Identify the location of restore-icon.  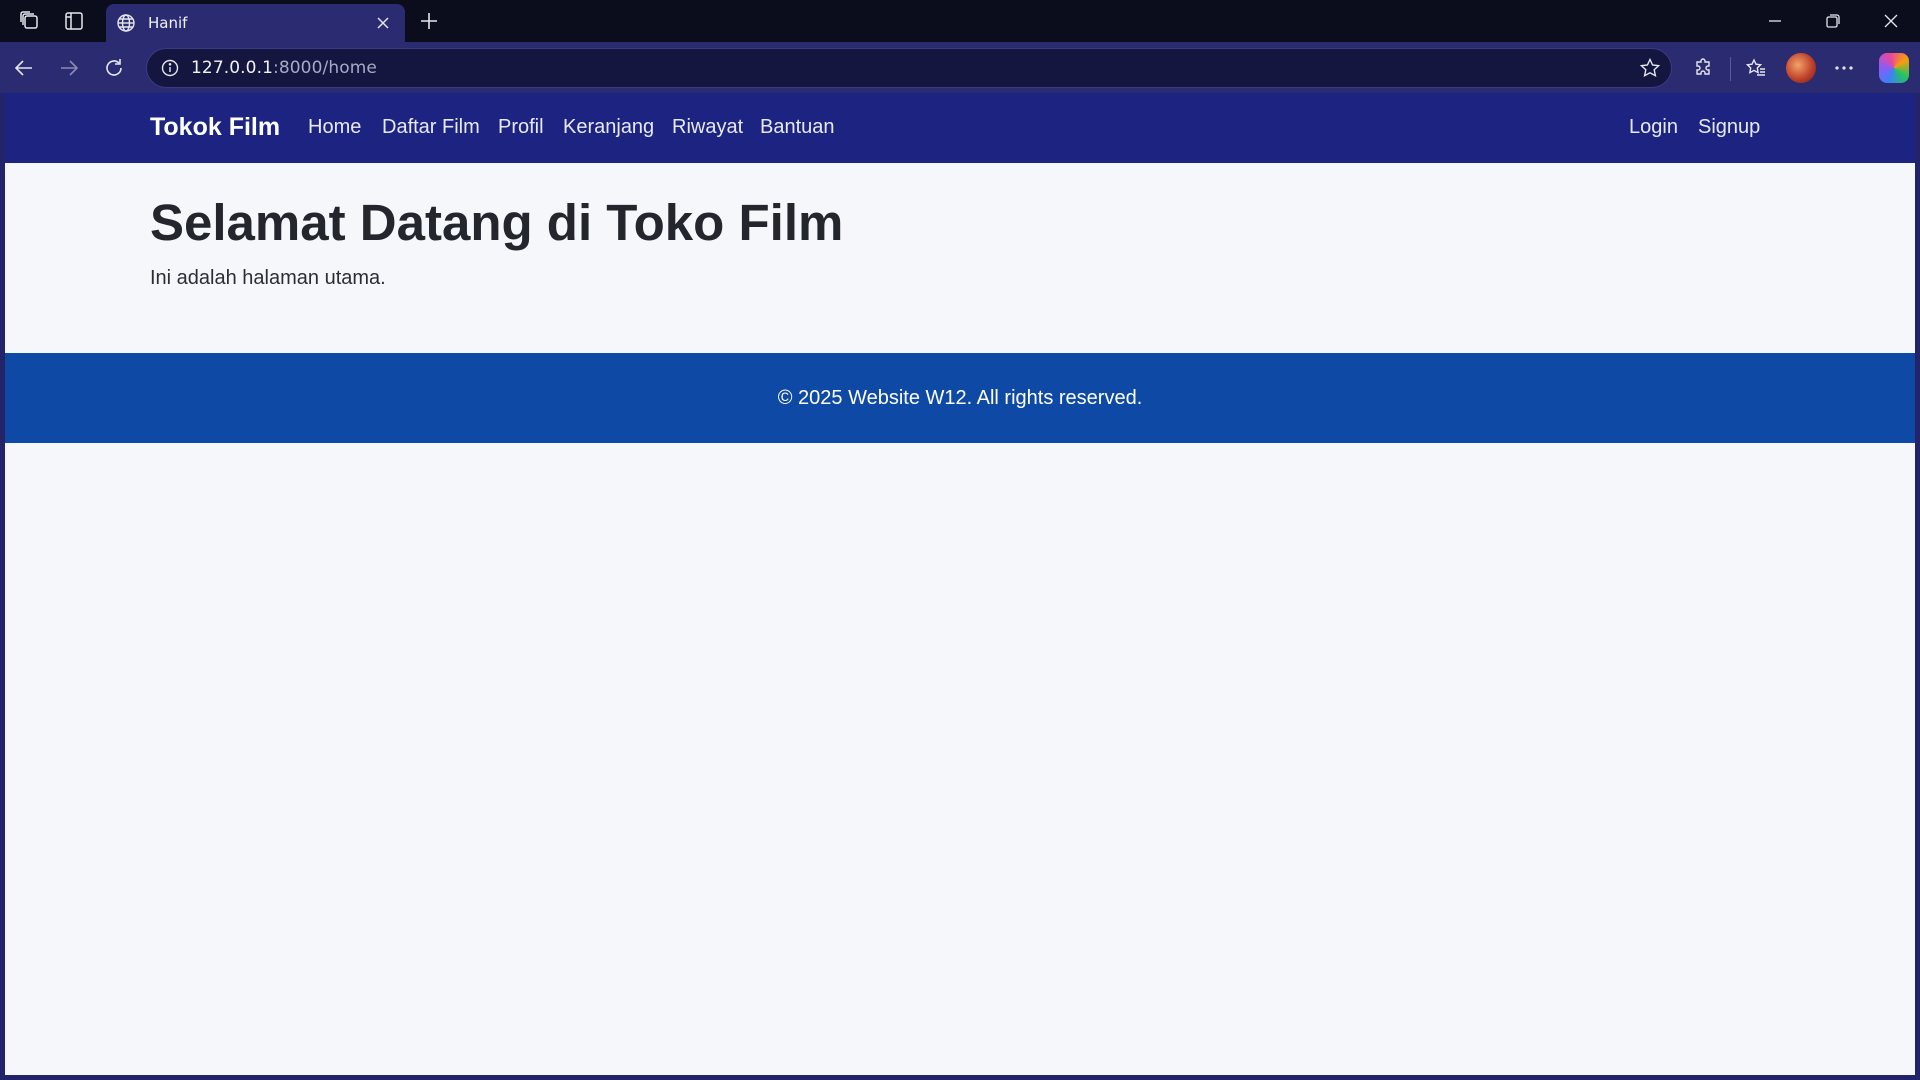
(1833, 21).